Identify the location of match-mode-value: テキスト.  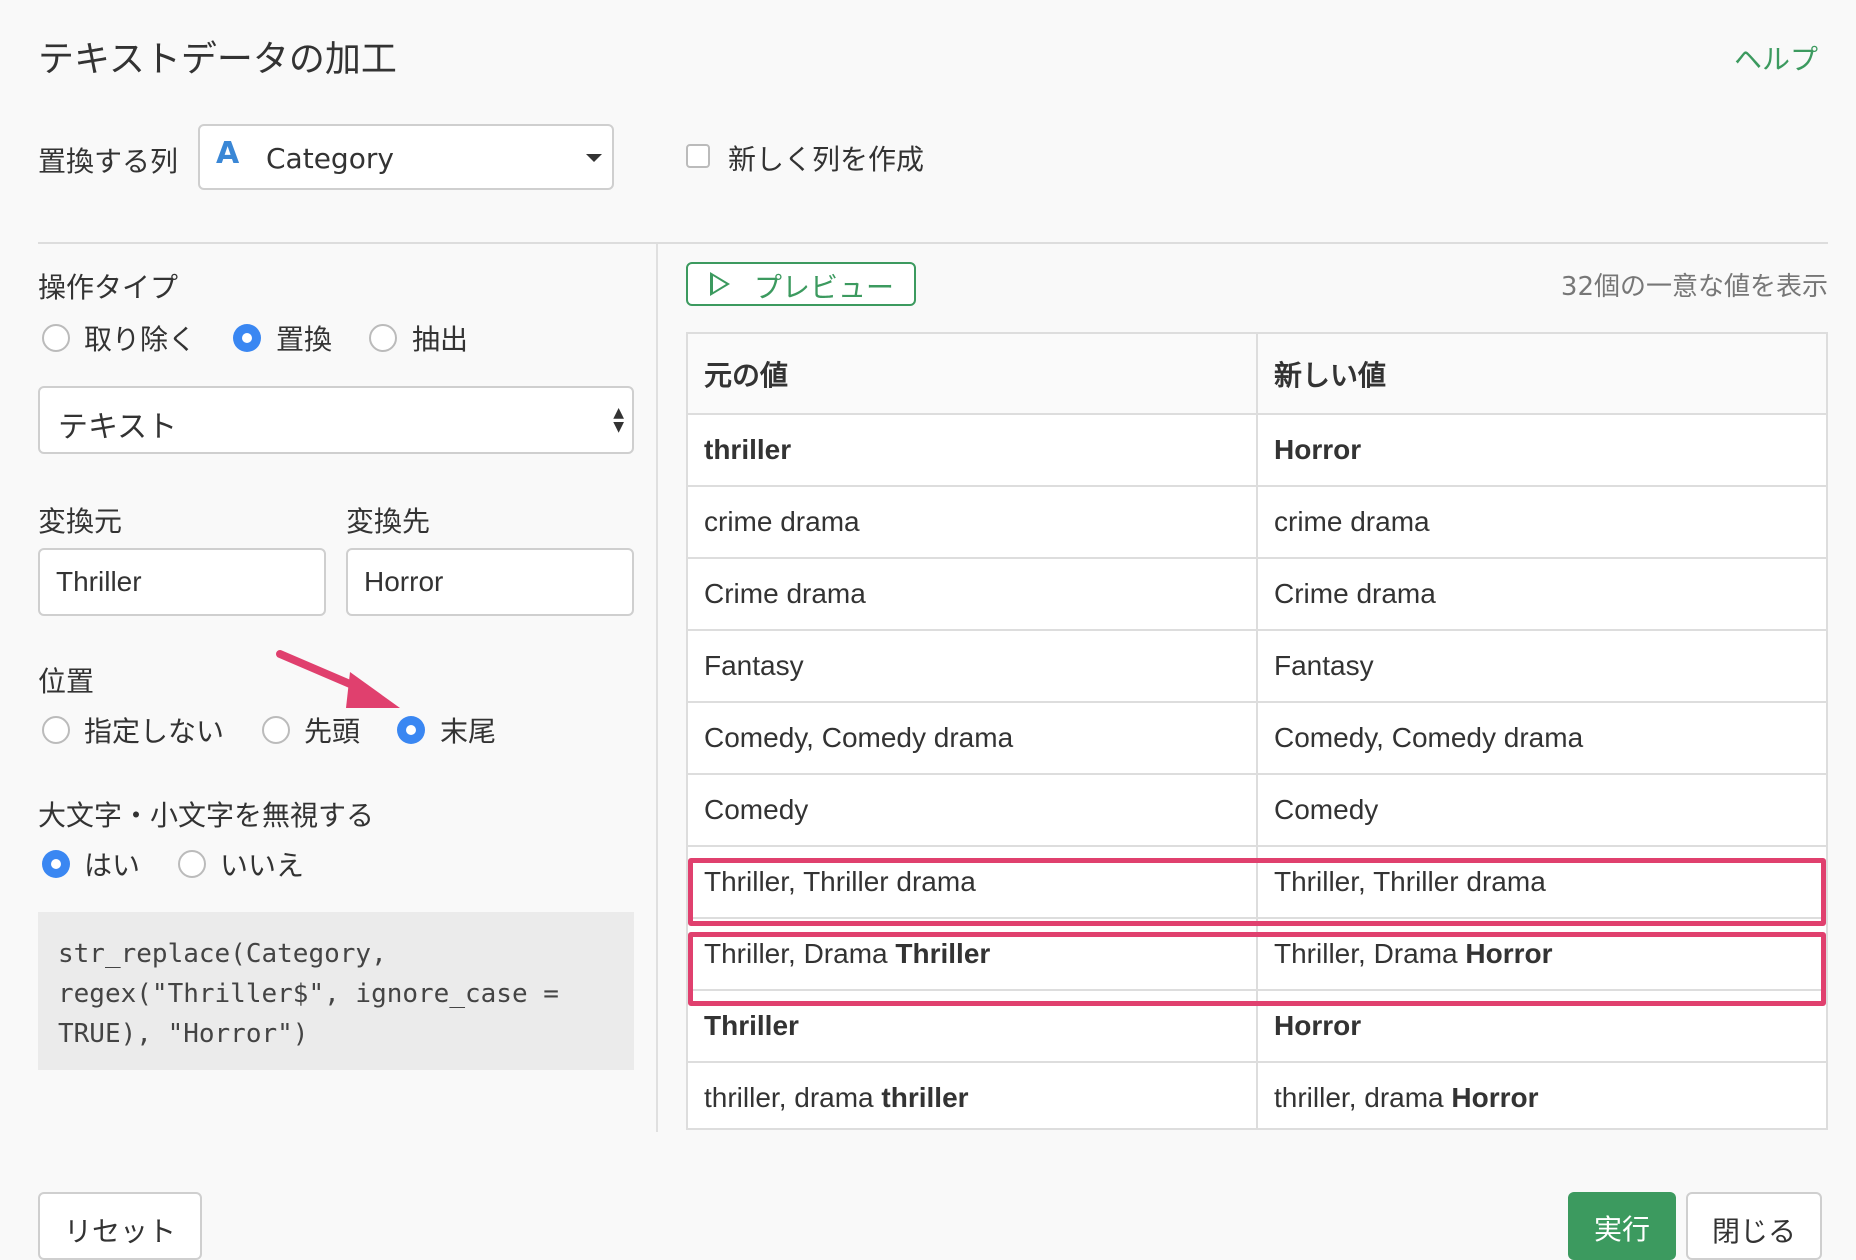
(118, 427).